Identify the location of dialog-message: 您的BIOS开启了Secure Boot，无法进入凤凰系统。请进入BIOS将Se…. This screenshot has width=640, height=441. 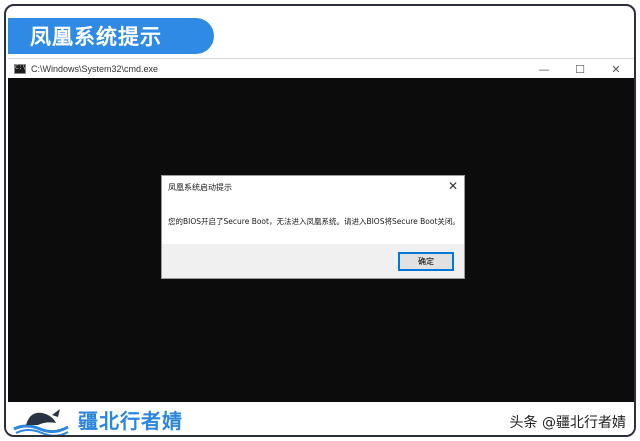
(314, 221).